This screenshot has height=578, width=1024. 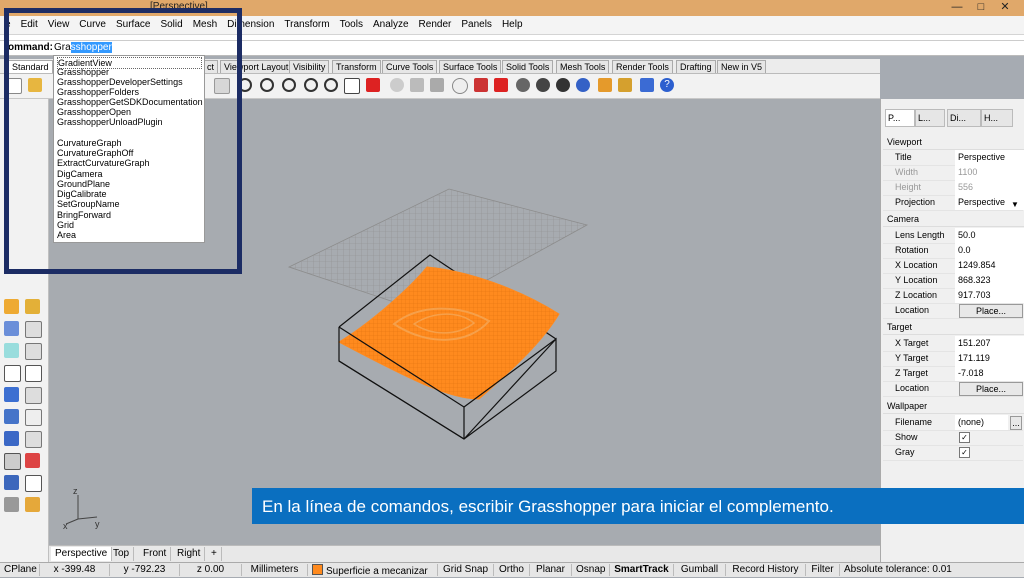 I want to click on menu-panels: Panels, so click(x=476, y=25).